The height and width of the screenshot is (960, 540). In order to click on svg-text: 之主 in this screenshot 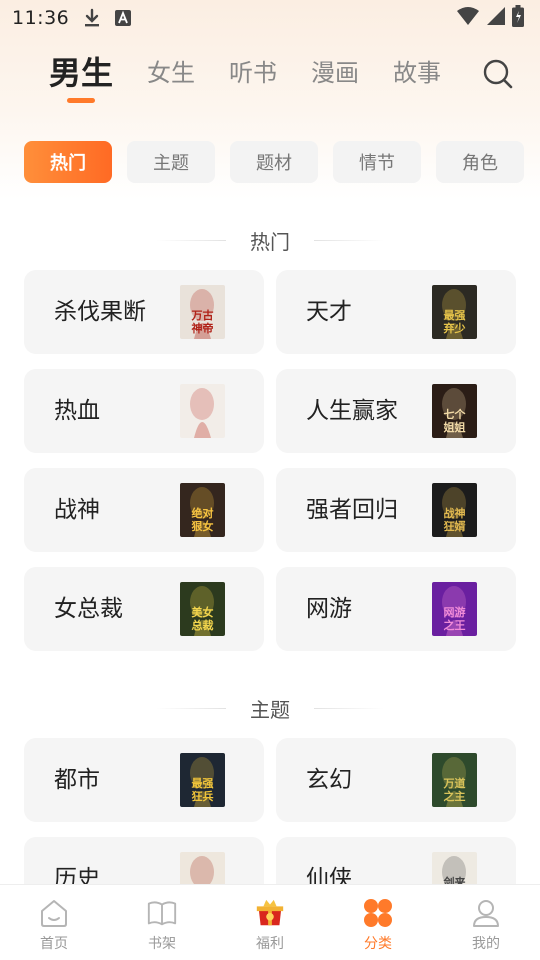, I will do `click(455, 796)`.